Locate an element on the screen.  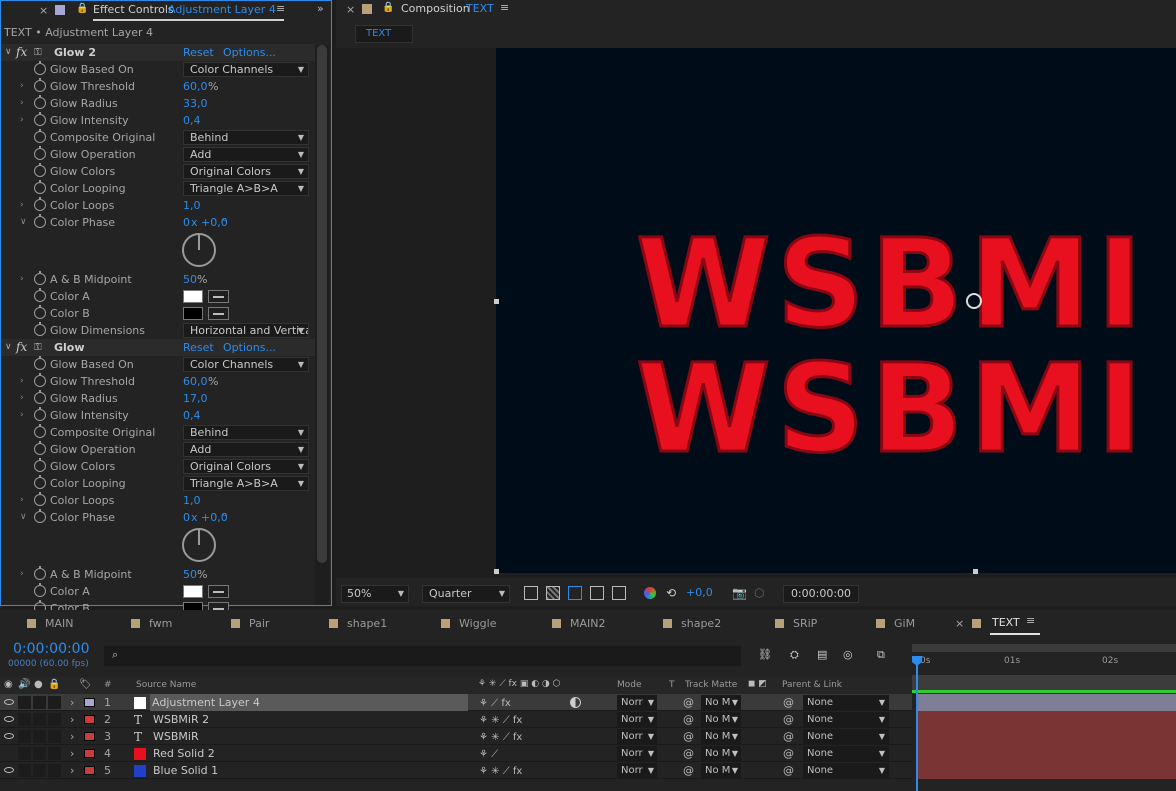
color-channels-icon is located at coordinates (650, 593).